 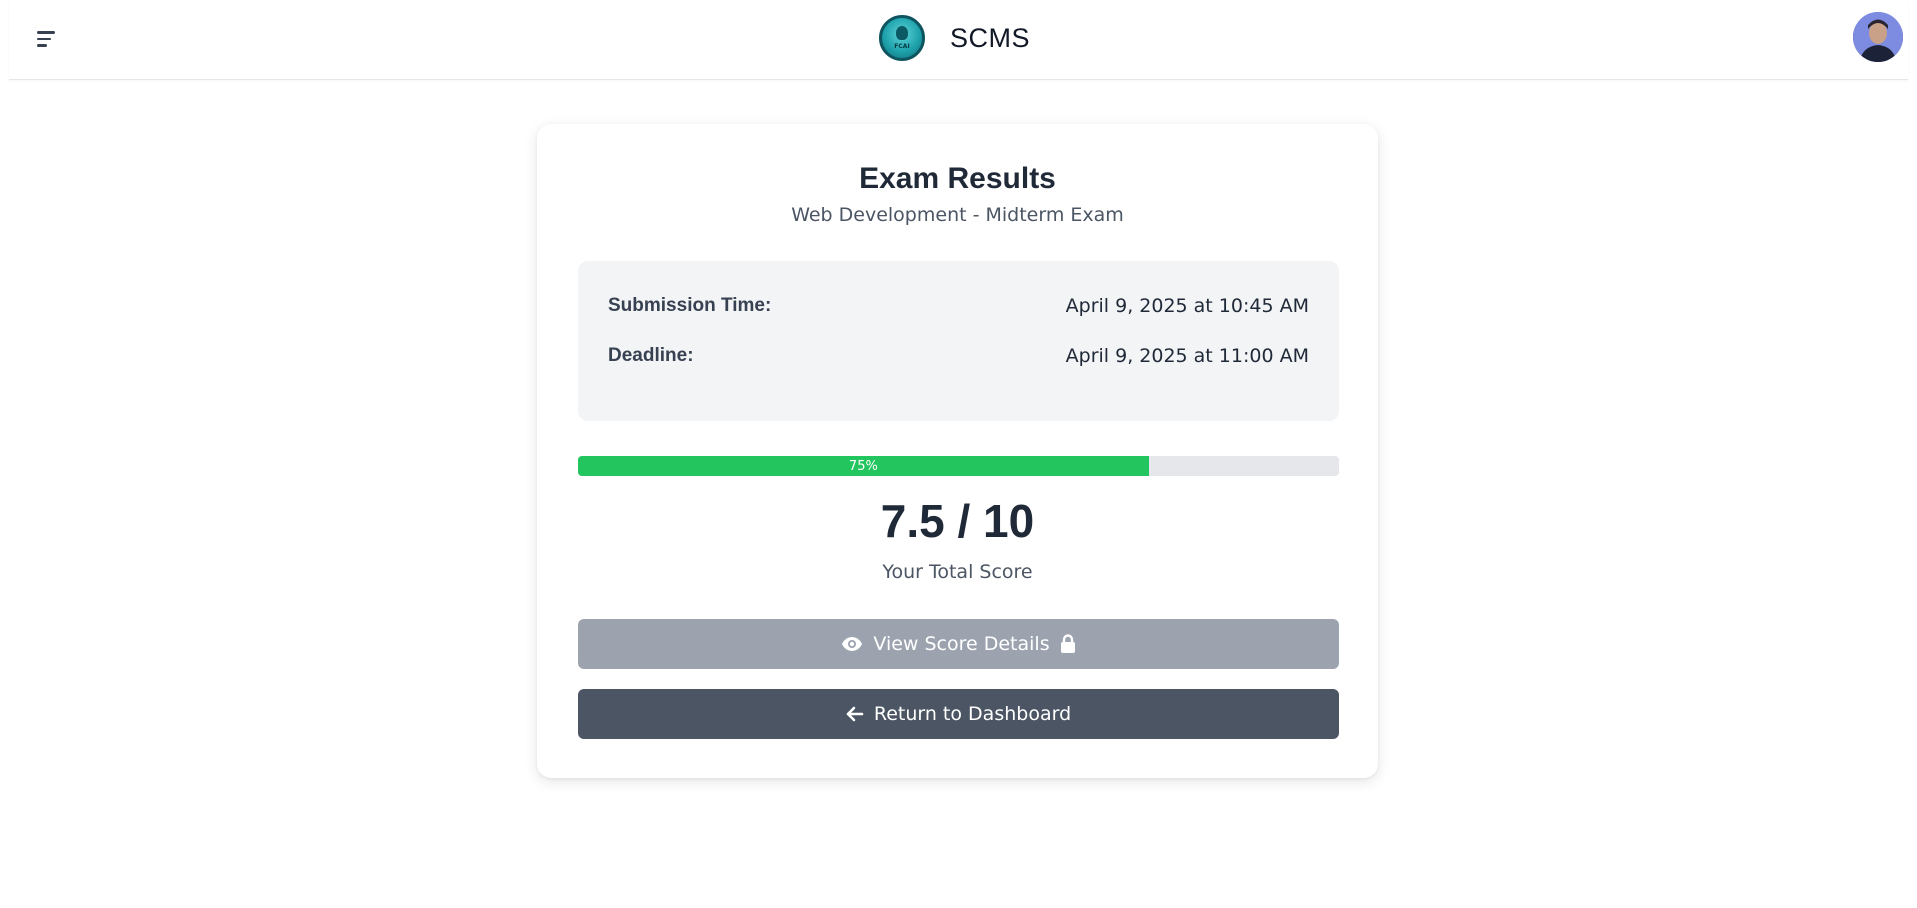 What do you see at coordinates (852, 644) in the screenshot?
I see `eye-icon` at bounding box center [852, 644].